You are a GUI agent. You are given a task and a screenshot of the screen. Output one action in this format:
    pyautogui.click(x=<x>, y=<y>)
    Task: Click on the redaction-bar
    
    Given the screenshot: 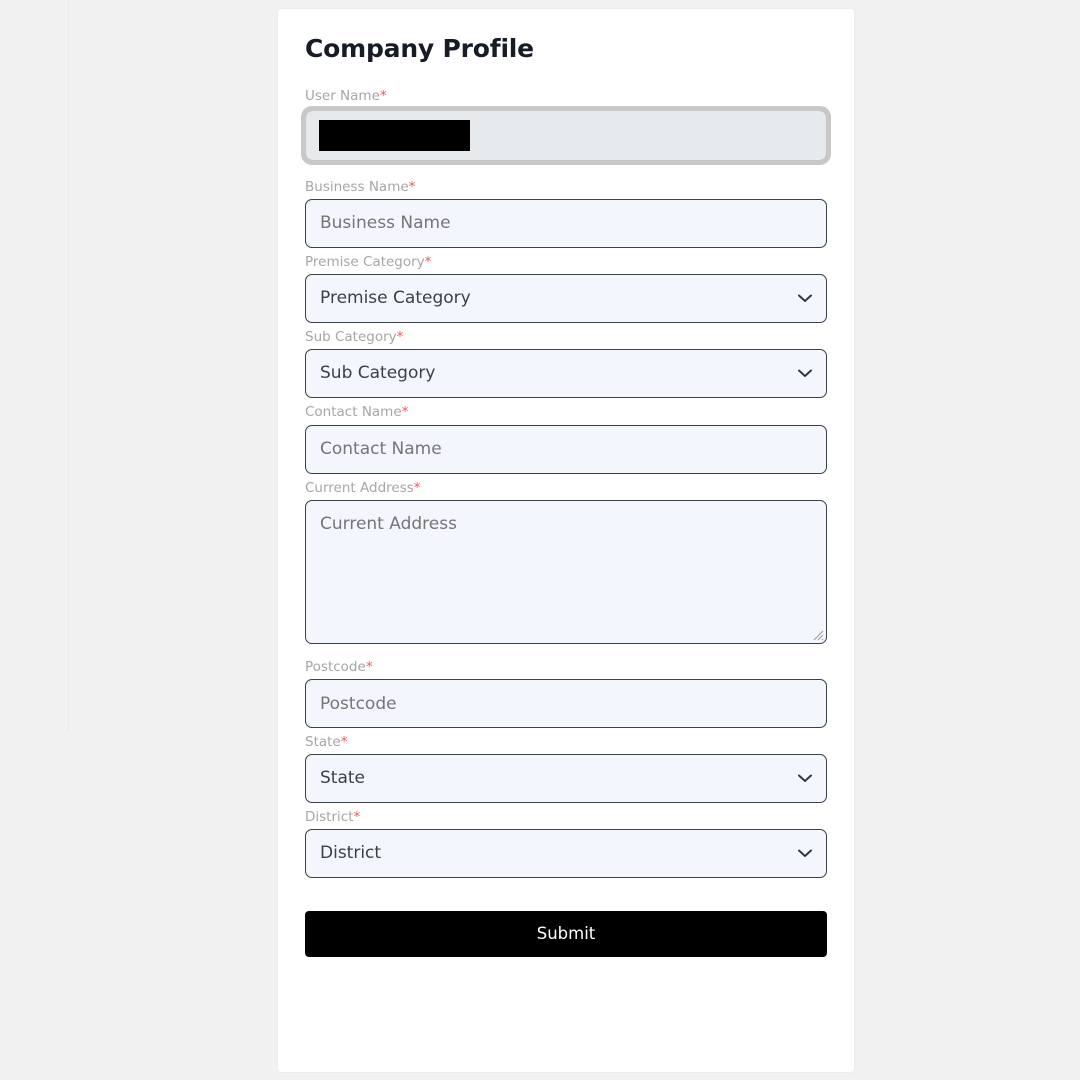 What is the action you would take?
    pyautogui.click(x=394, y=135)
    